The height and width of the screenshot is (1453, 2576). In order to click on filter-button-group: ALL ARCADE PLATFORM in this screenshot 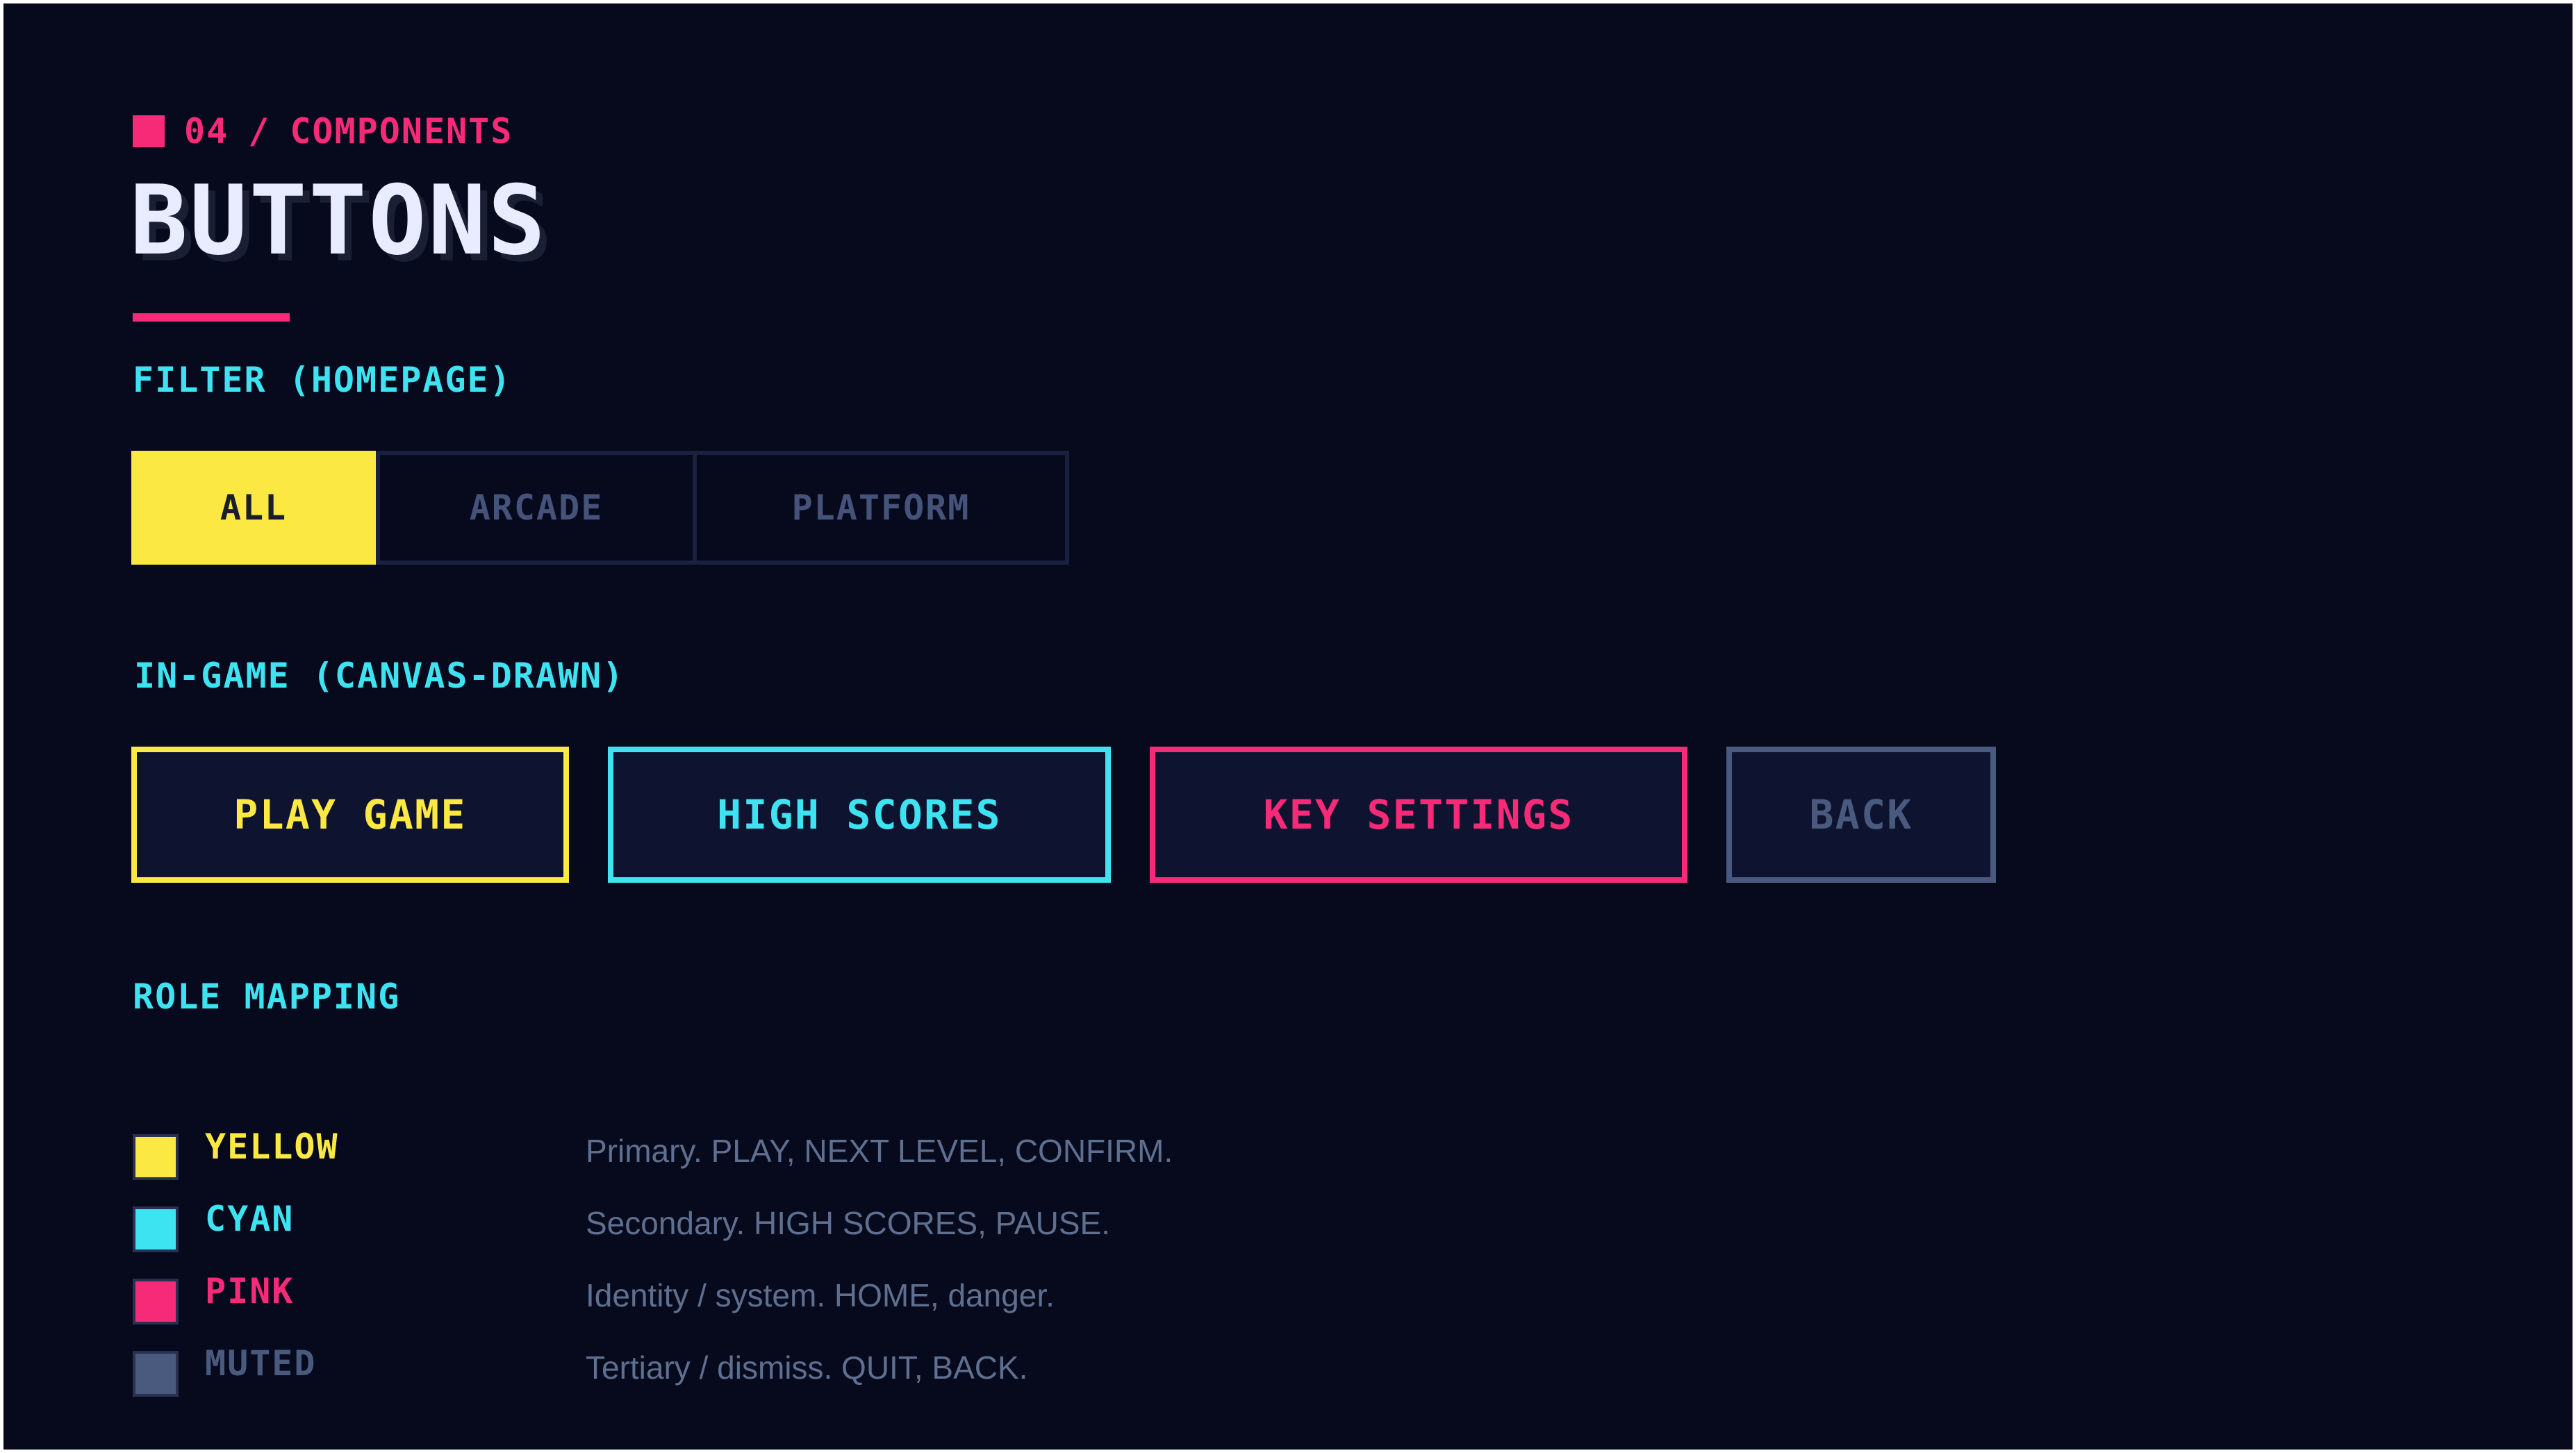, I will do `click(600, 508)`.